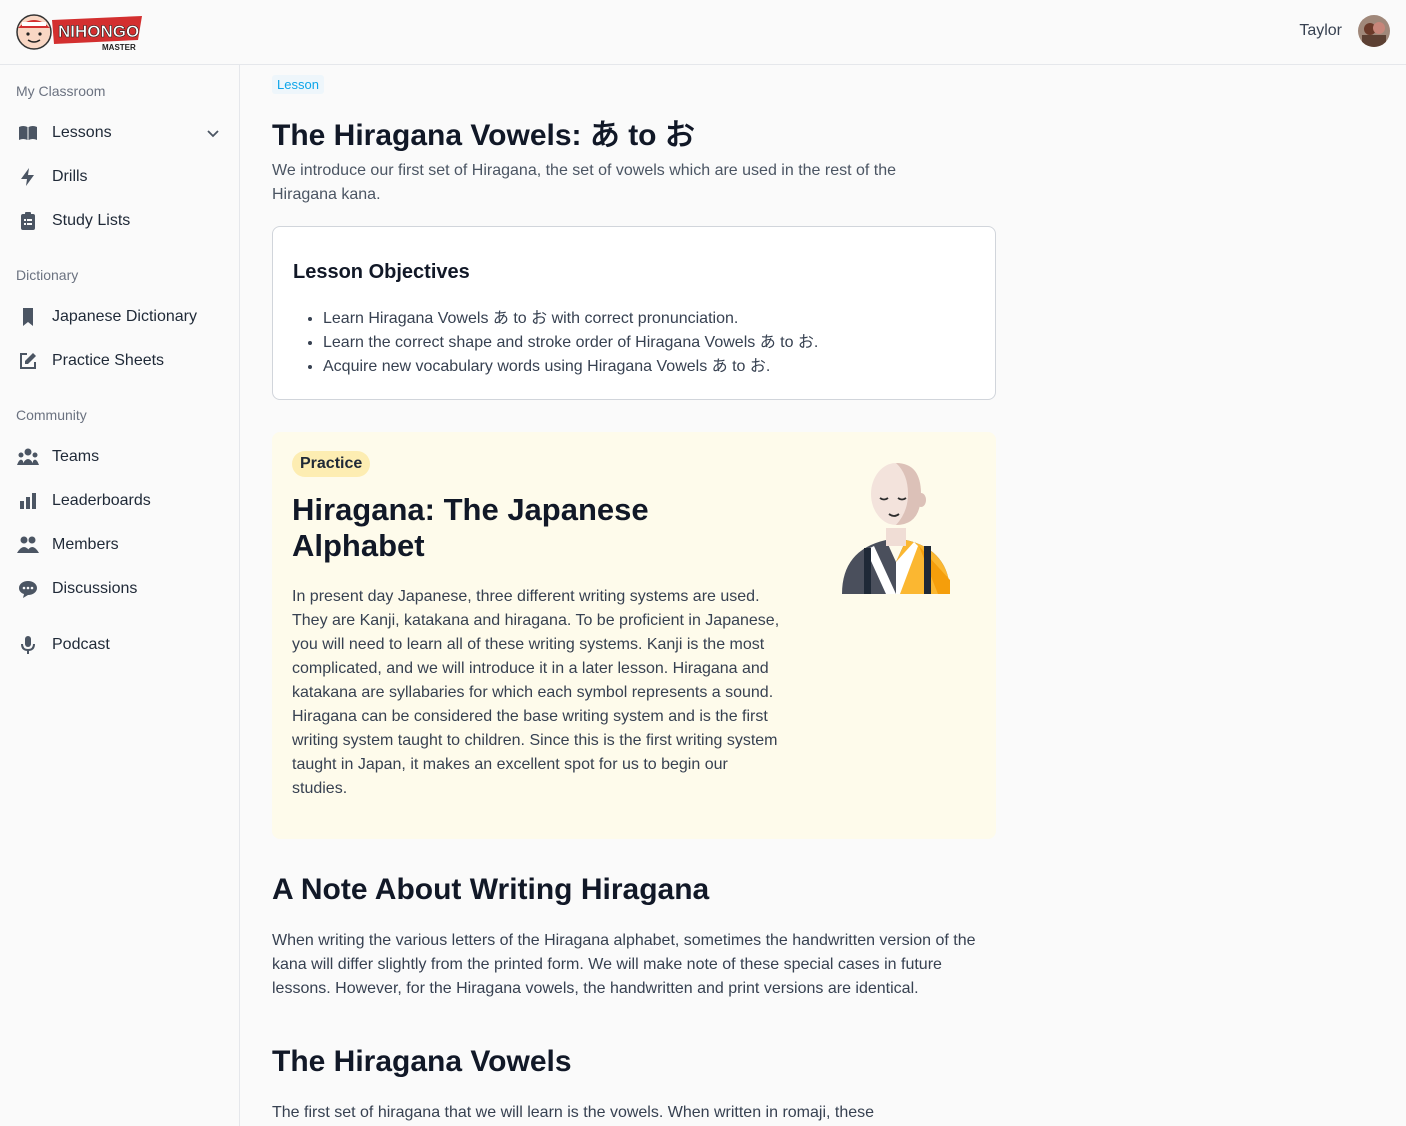 This screenshot has height=1126, width=1406. Describe the element at coordinates (95, 588) in the screenshot. I see `sidebar-item-label: Discussions` at that location.